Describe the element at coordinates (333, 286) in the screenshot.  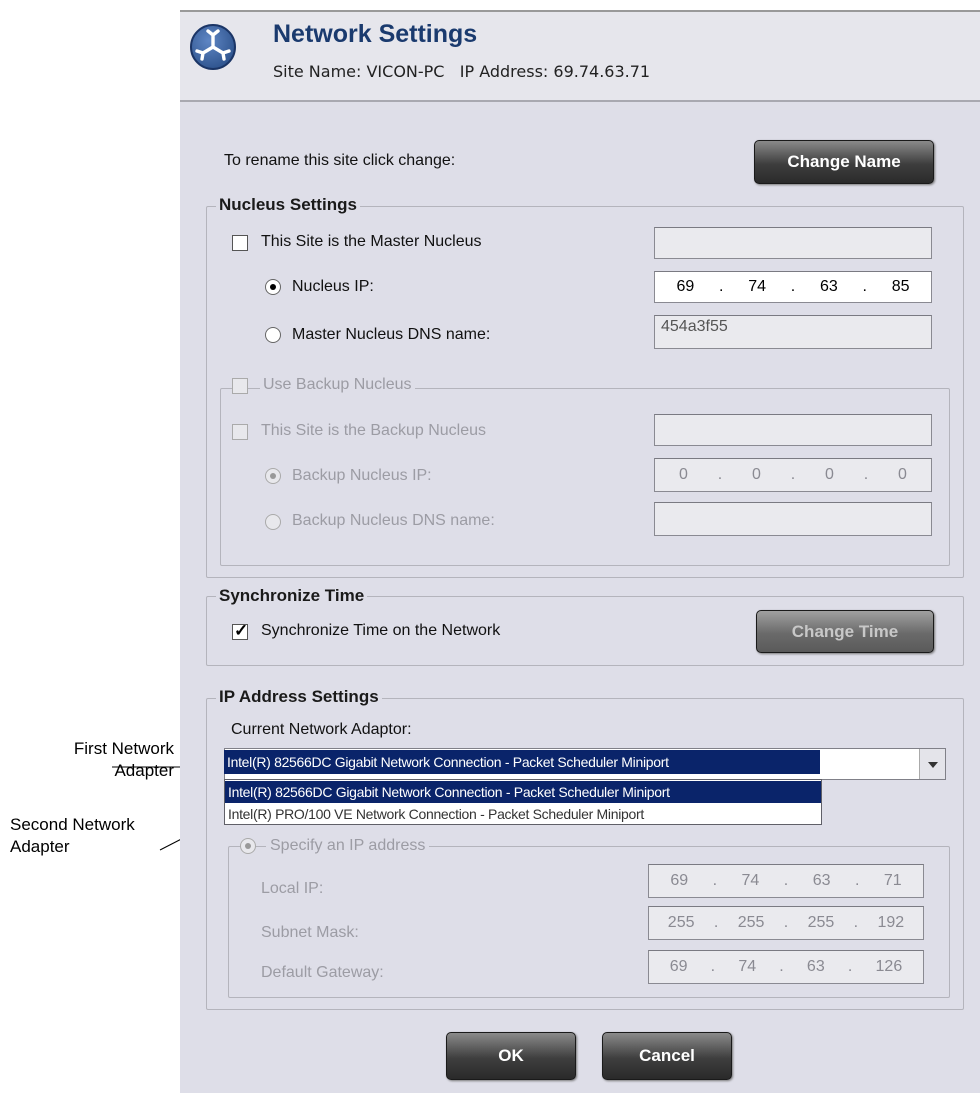
I see `nucleus-ip-label: Nucleus IP:` at that location.